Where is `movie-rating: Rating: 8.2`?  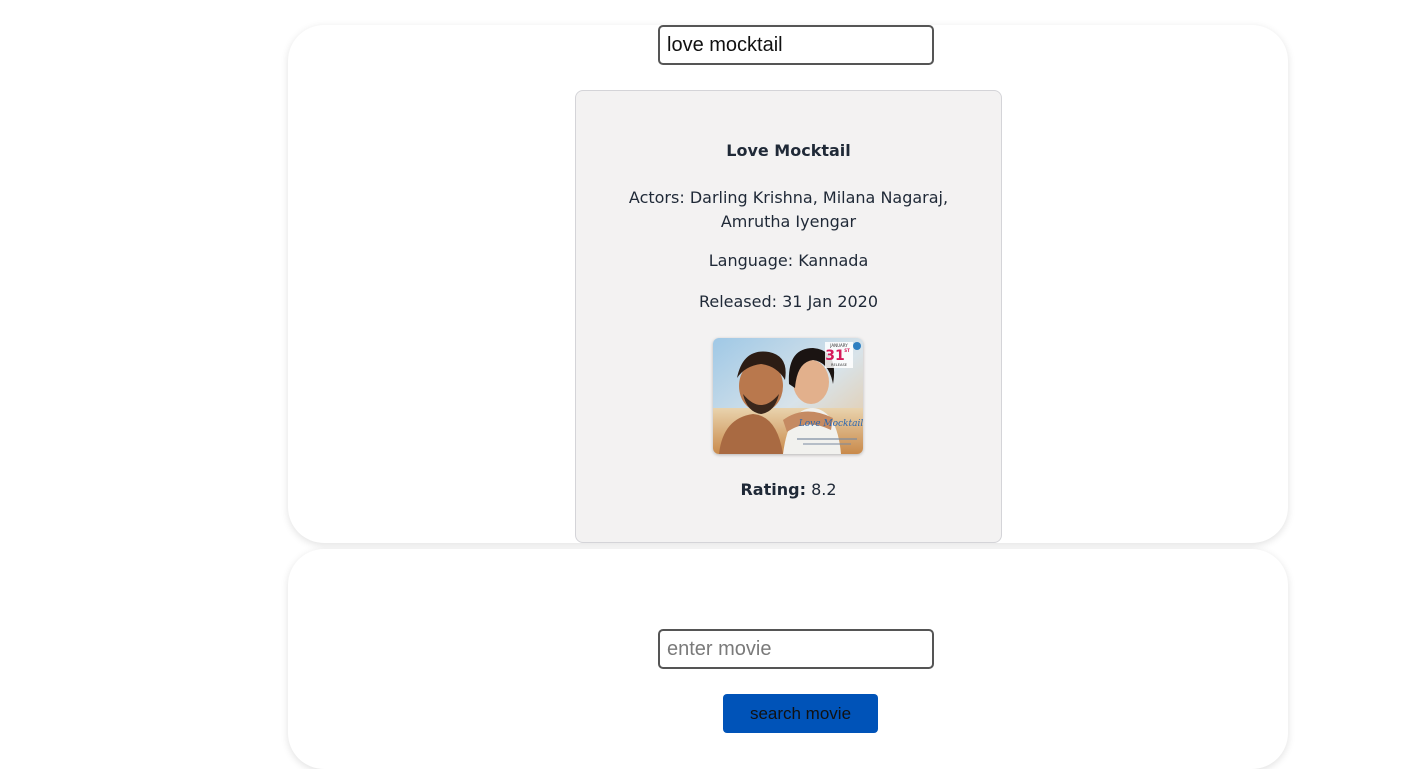
movie-rating: Rating: 8.2 is located at coordinates (788, 489).